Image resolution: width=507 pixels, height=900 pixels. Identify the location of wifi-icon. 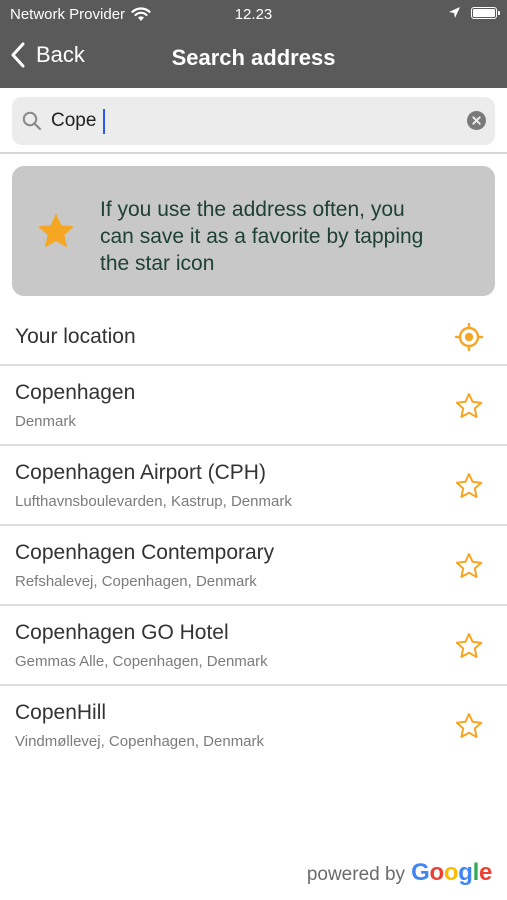
(141, 14).